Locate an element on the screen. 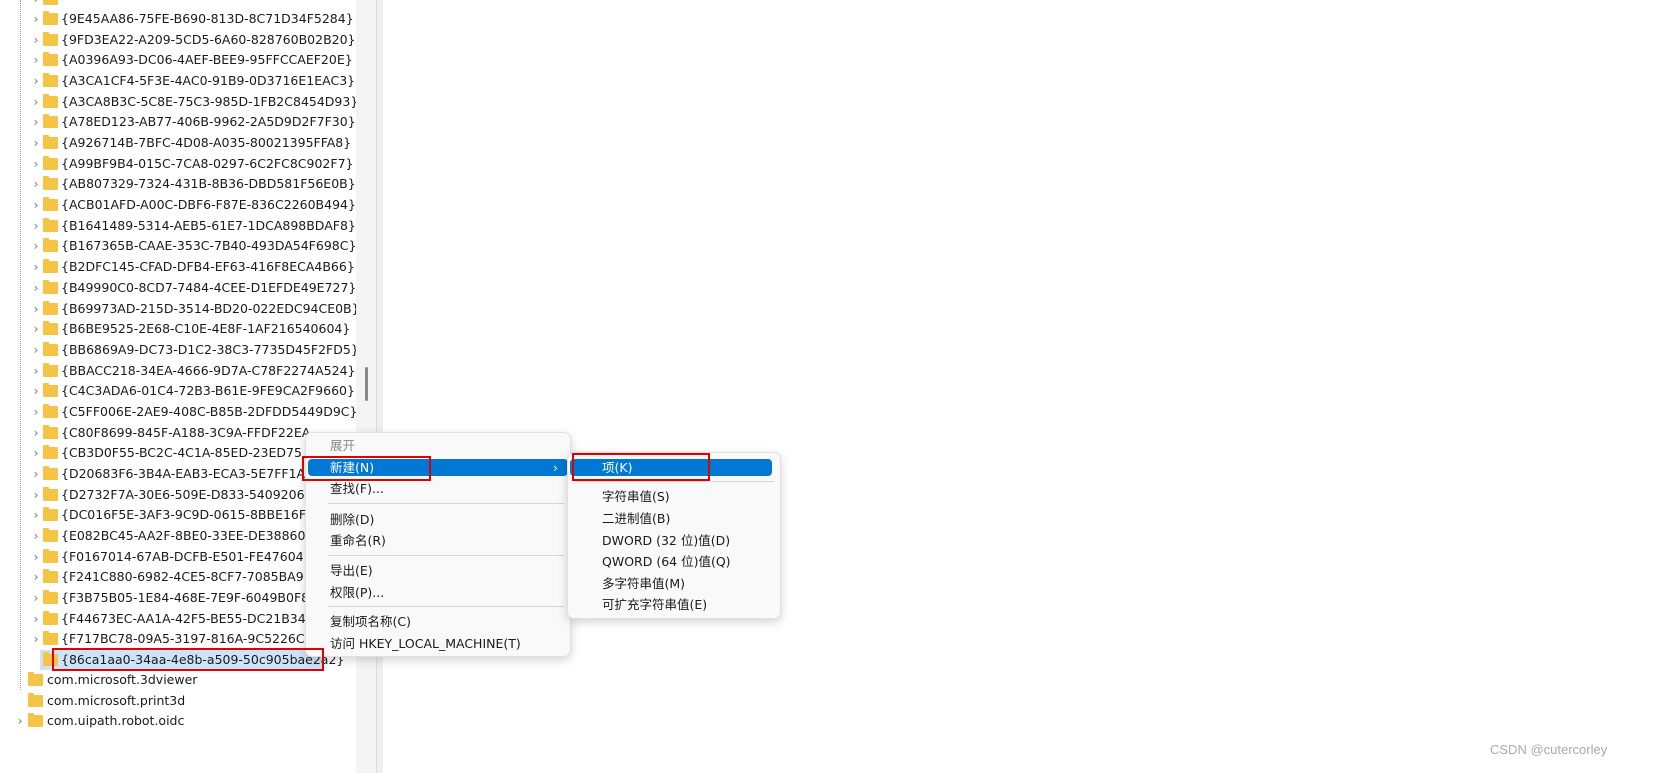 This screenshot has width=1672, height=773. menu-item-goto: 访问 HKEY_LOCAL_MACHINE(T) is located at coordinates (438, 643).